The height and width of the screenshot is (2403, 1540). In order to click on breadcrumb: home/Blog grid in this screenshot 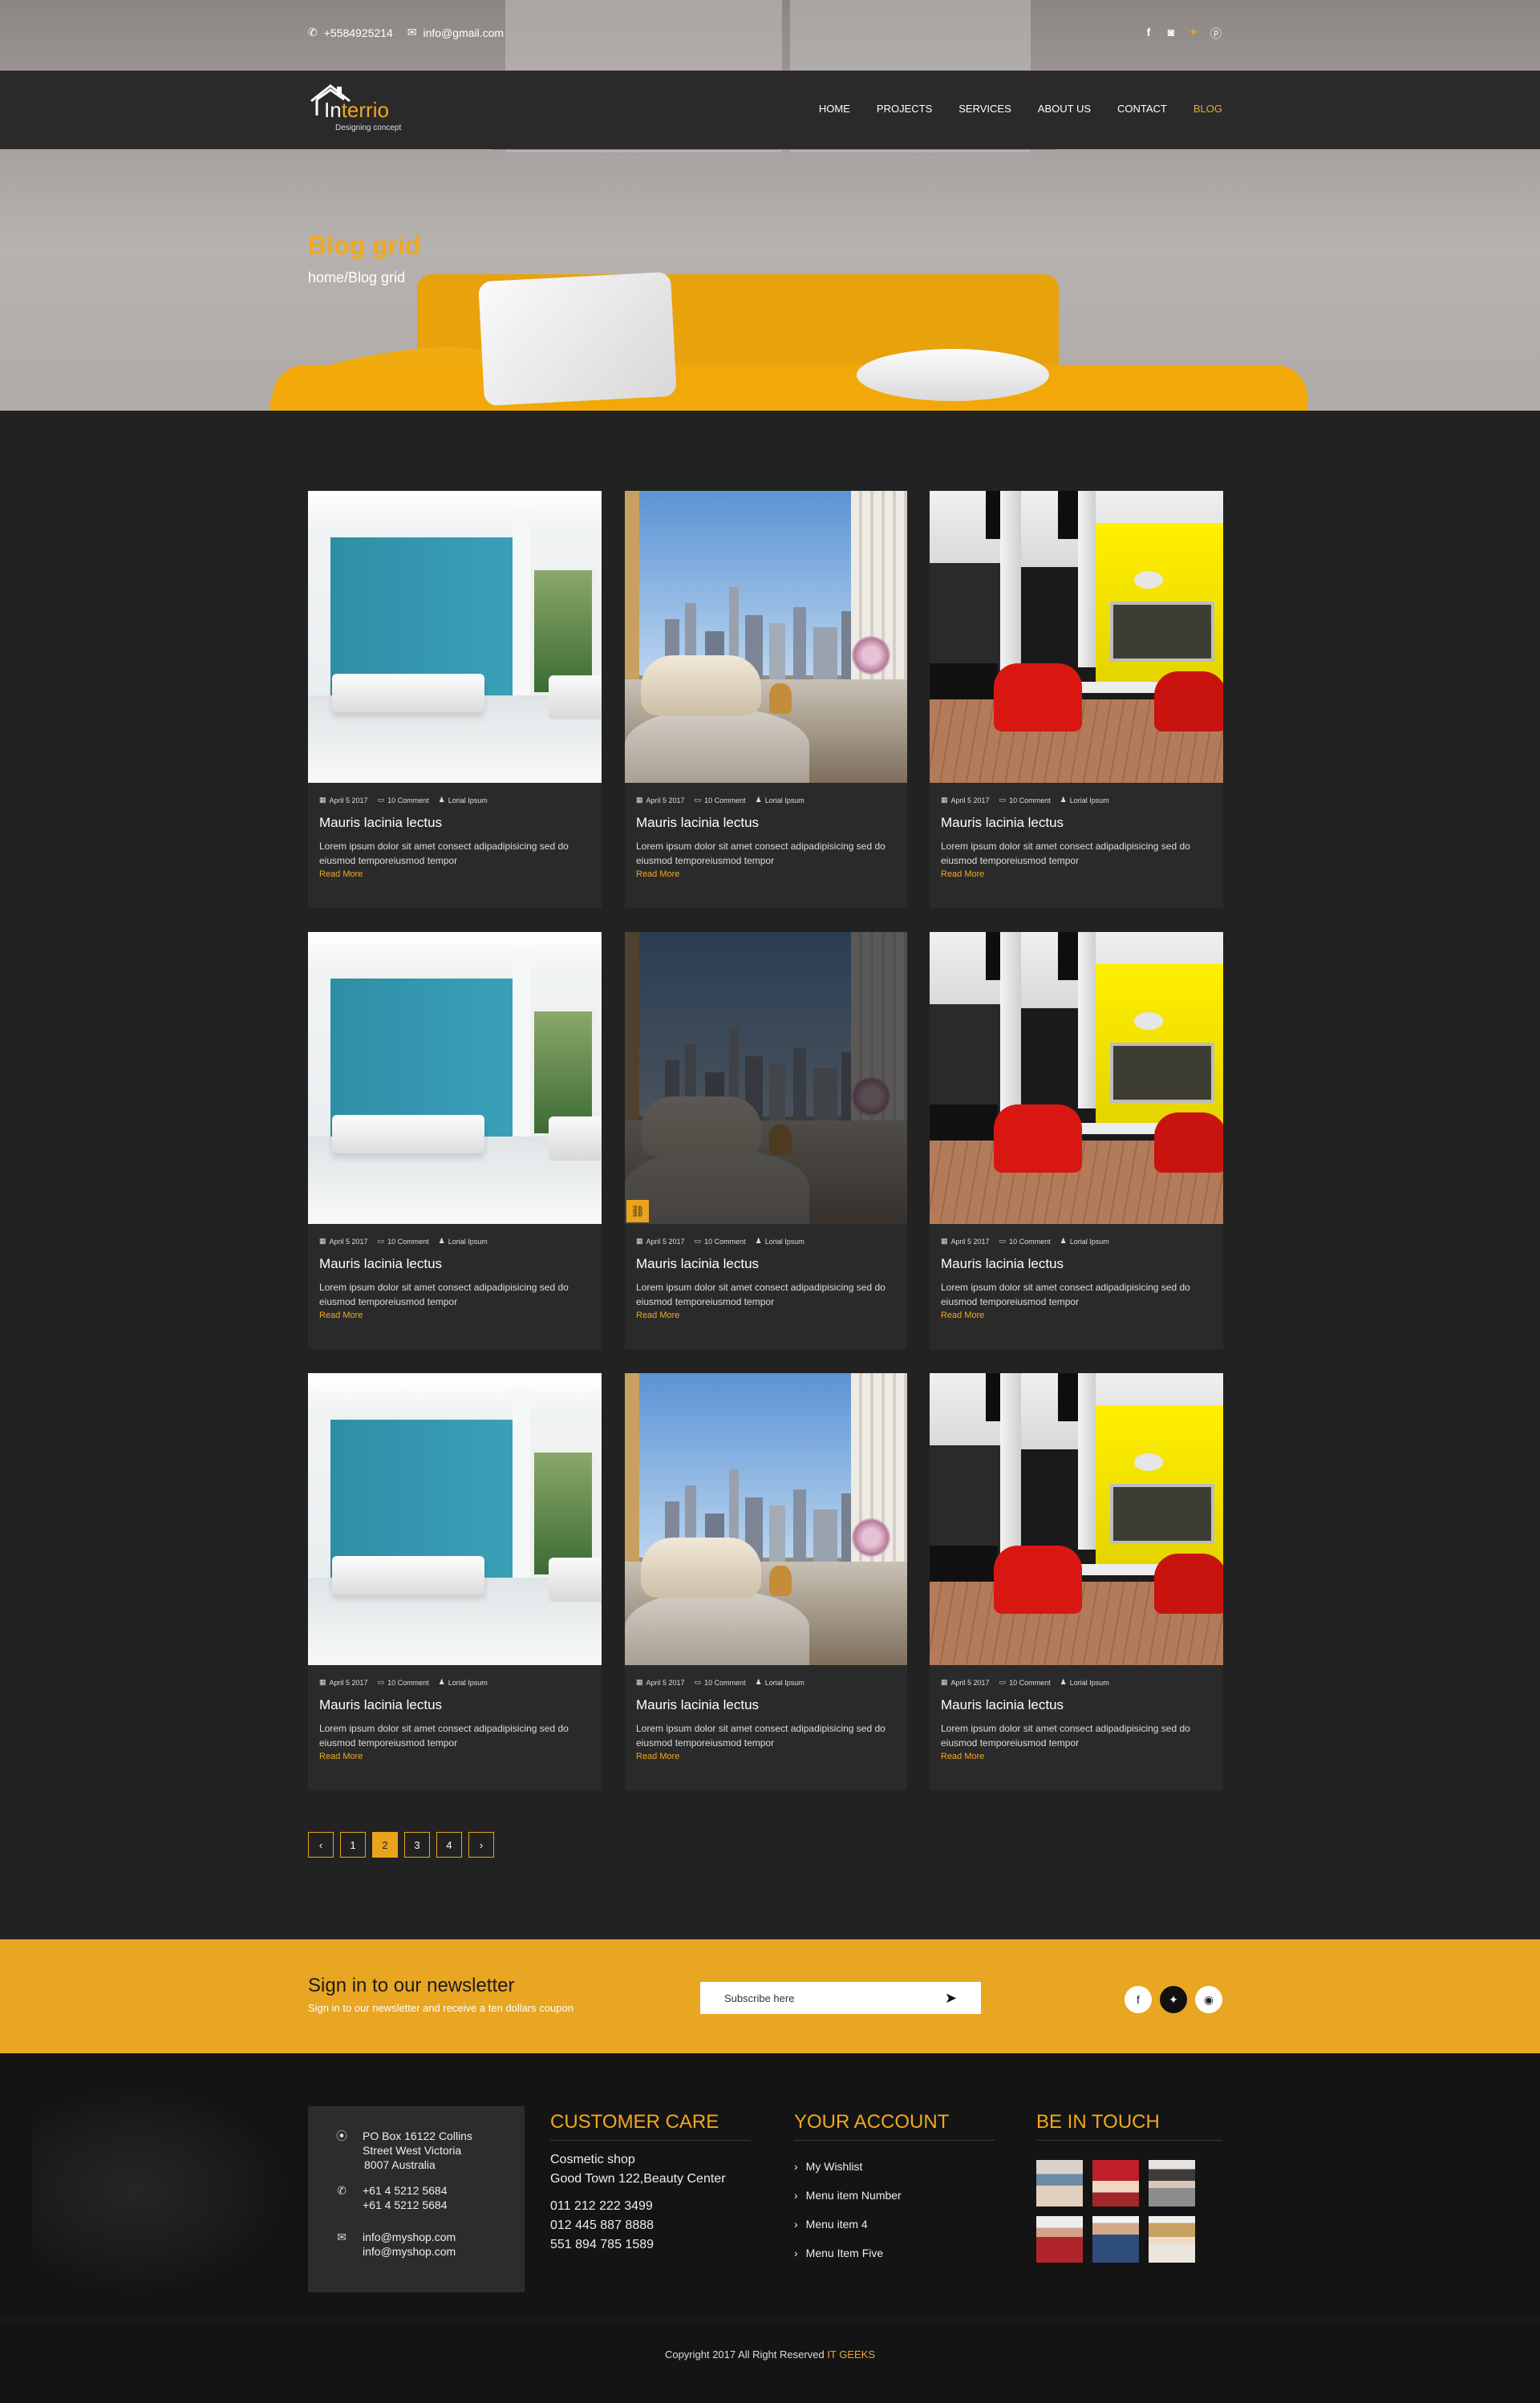, I will do `click(356, 277)`.